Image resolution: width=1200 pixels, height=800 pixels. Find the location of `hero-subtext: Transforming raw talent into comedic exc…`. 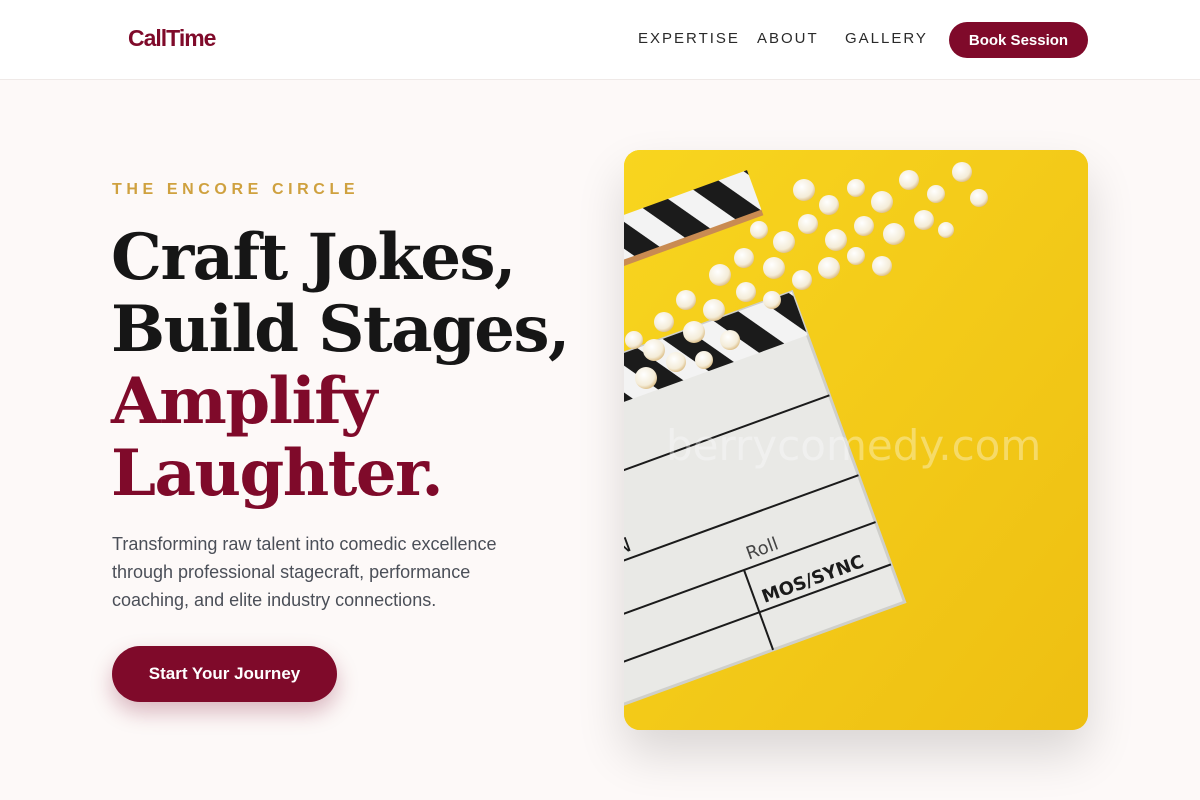

hero-subtext: Transforming raw talent into comedic exc… is located at coordinates (304, 572).